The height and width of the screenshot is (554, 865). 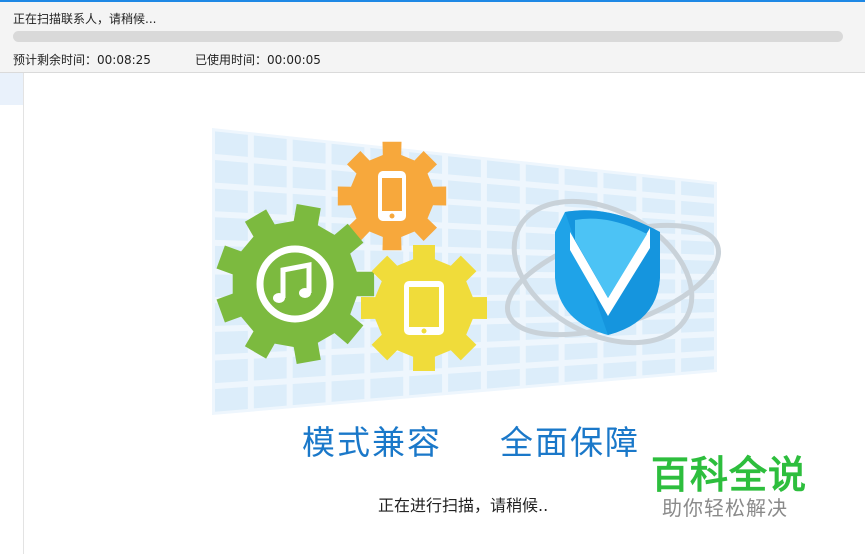 What do you see at coordinates (372, 442) in the screenshot?
I see `slogan-compatibility: 模式兼容` at bounding box center [372, 442].